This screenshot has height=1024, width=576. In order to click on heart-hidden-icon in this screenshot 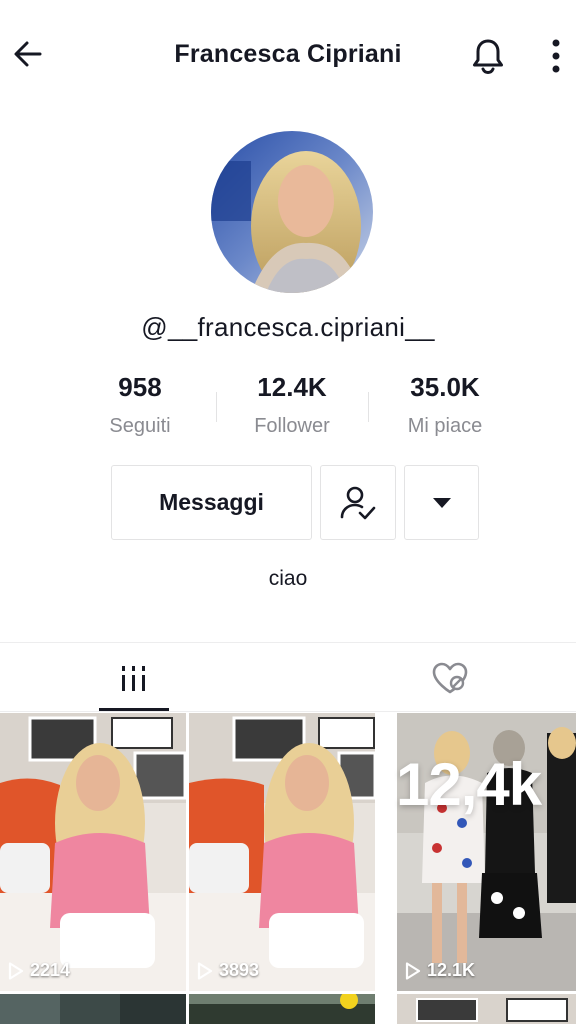, I will do `click(450, 677)`.